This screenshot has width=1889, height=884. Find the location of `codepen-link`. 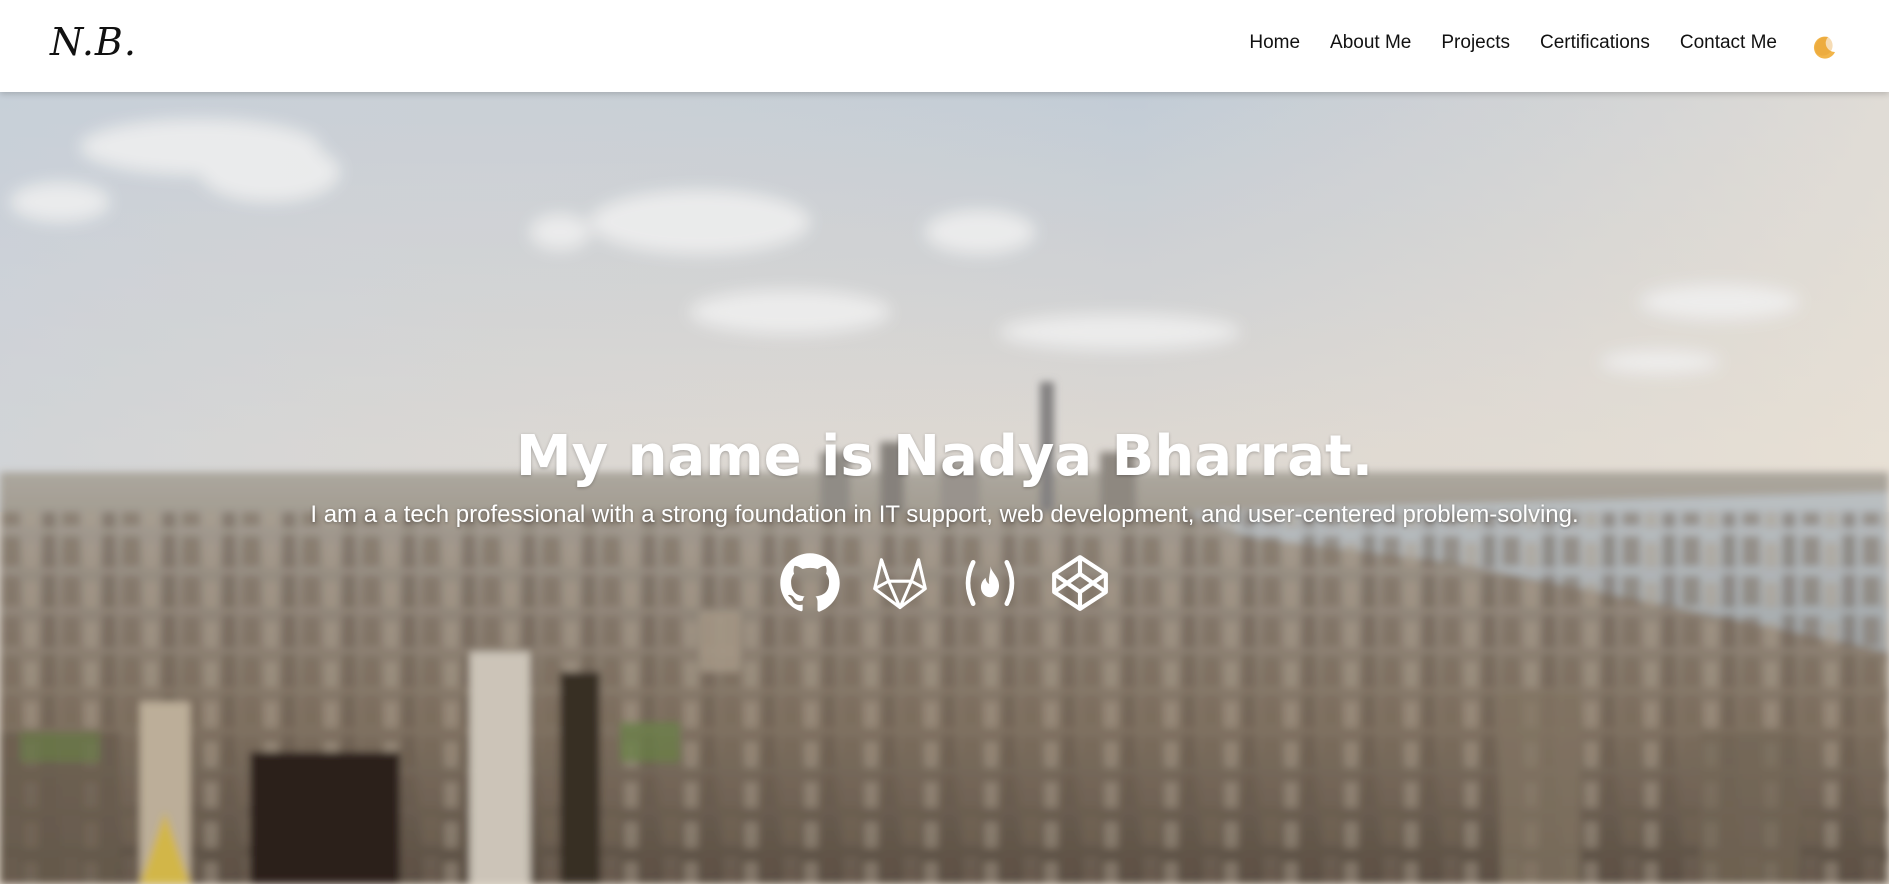

codepen-link is located at coordinates (1080, 583).